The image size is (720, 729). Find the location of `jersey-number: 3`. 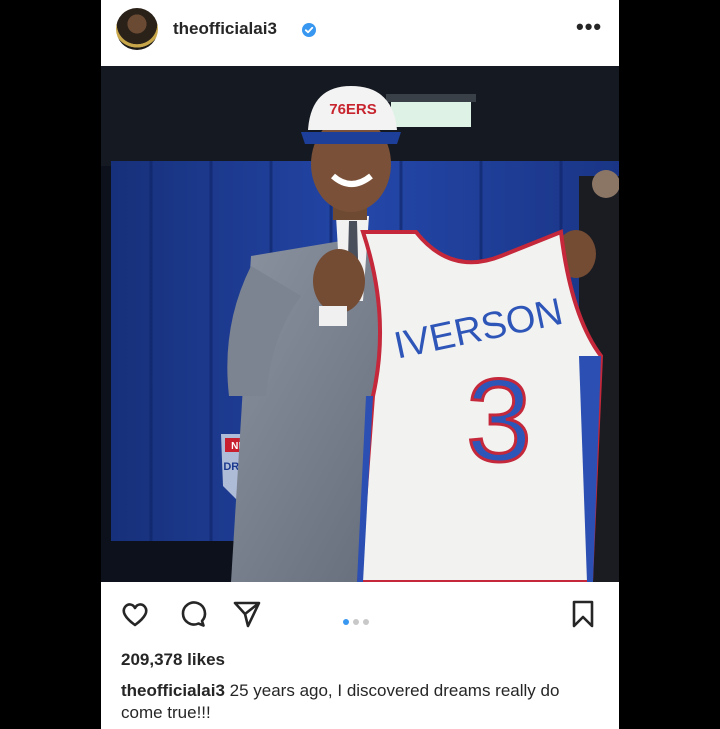

jersey-number: 3 is located at coordinates (499, 421).